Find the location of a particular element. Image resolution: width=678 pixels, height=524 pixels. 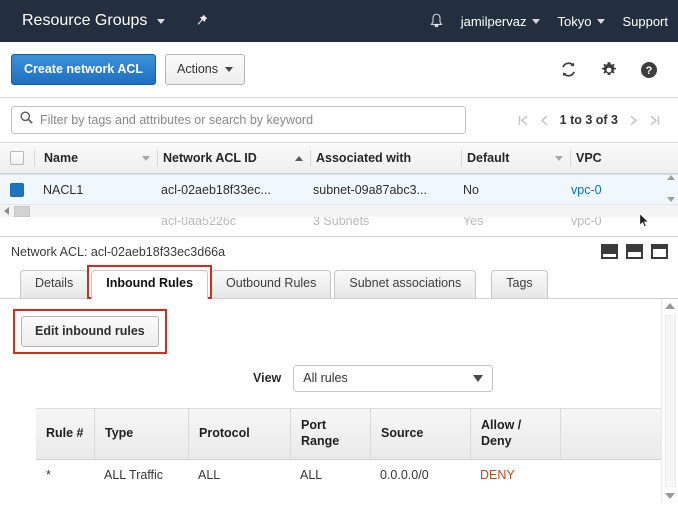

panel-size-controls is located at coordinates (634, 251).